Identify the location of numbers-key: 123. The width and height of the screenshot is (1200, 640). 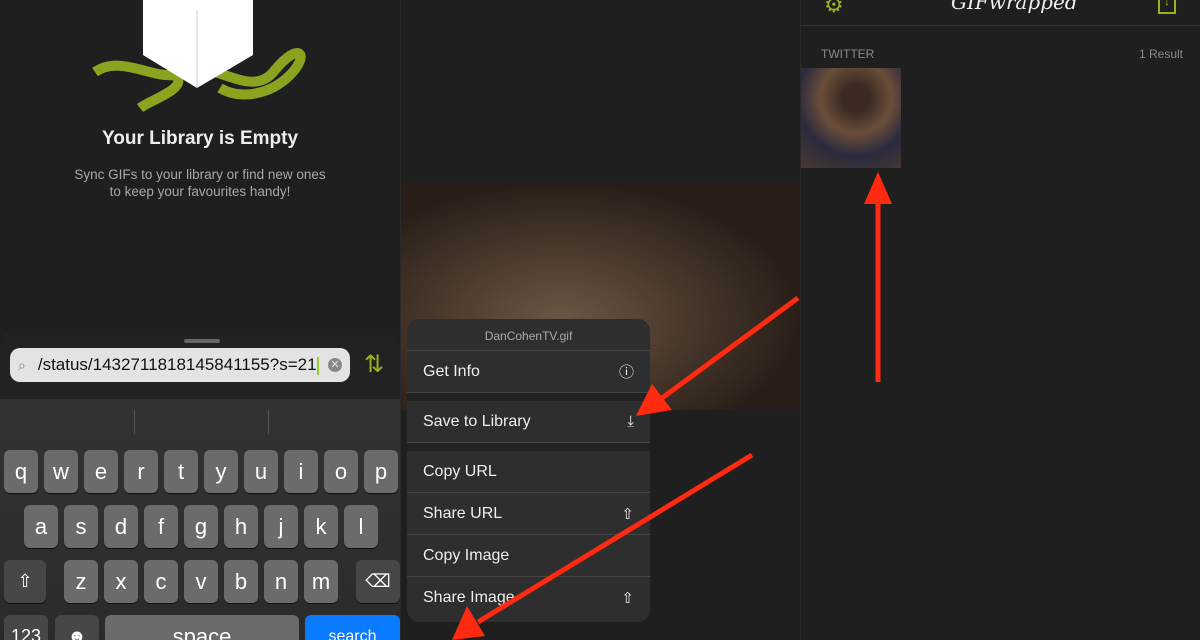
(26, 627).